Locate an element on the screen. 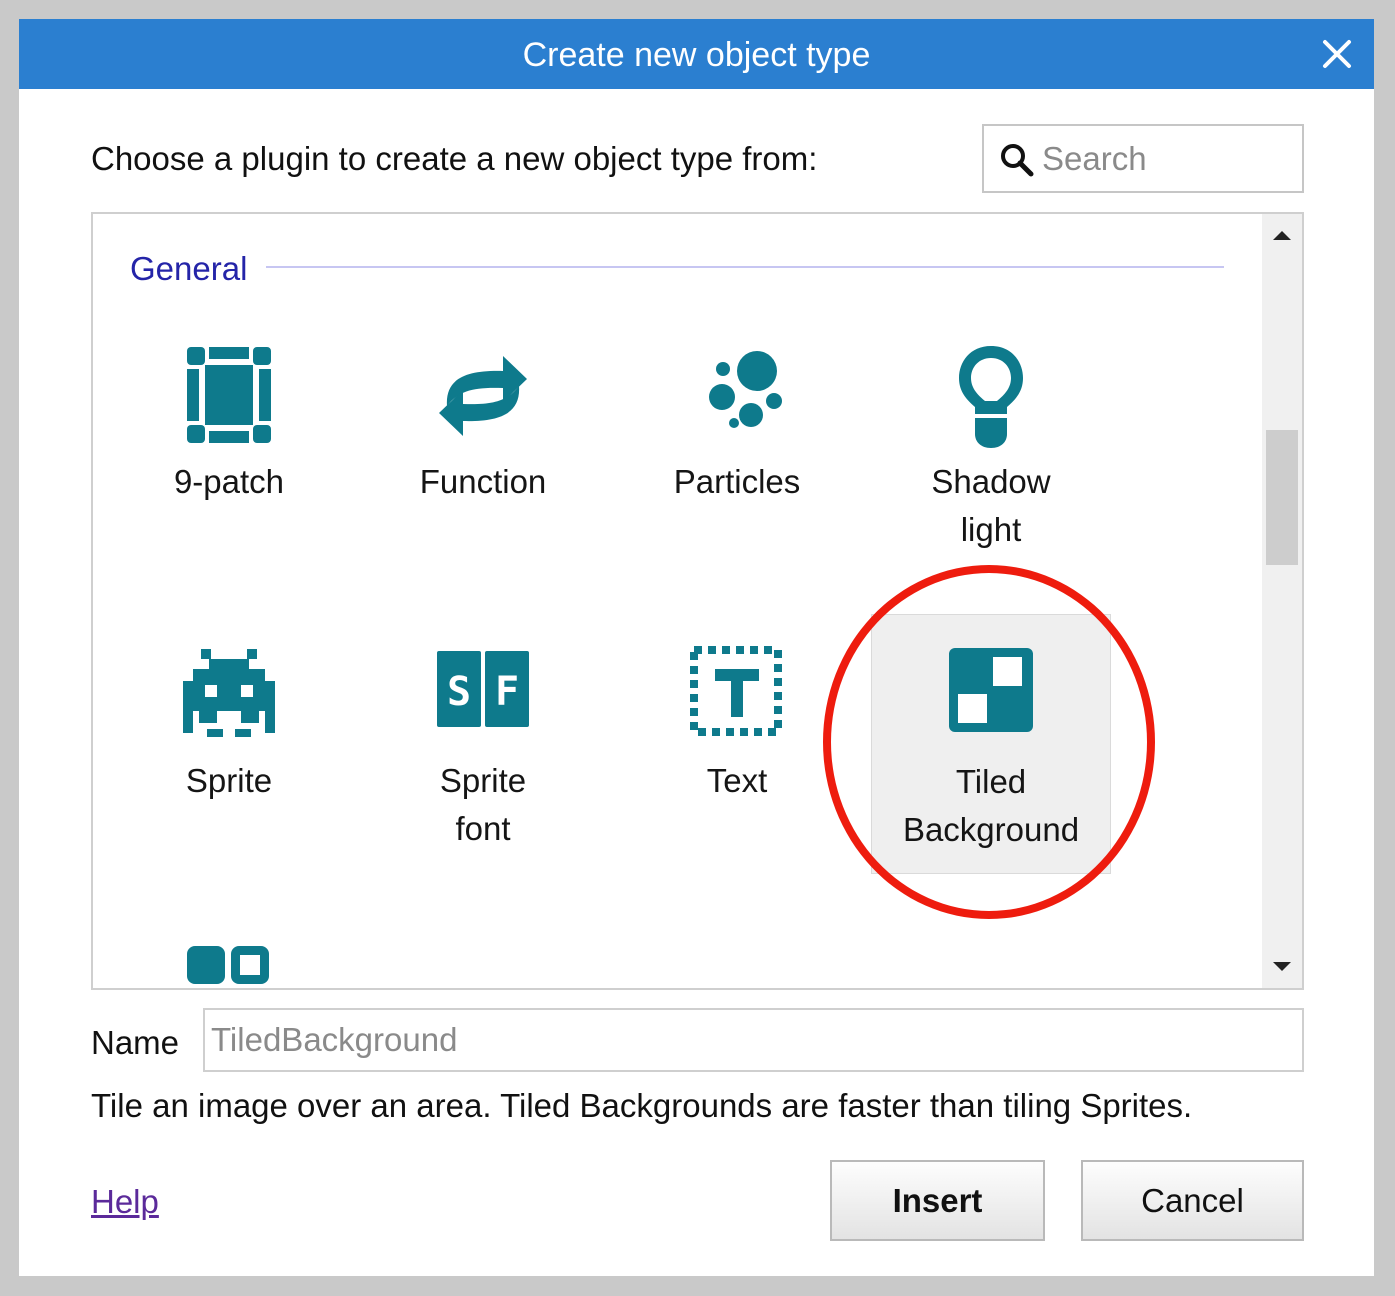 This screenshot has width=1395, height=1296. group-divider is located at coordinates (745, 267).